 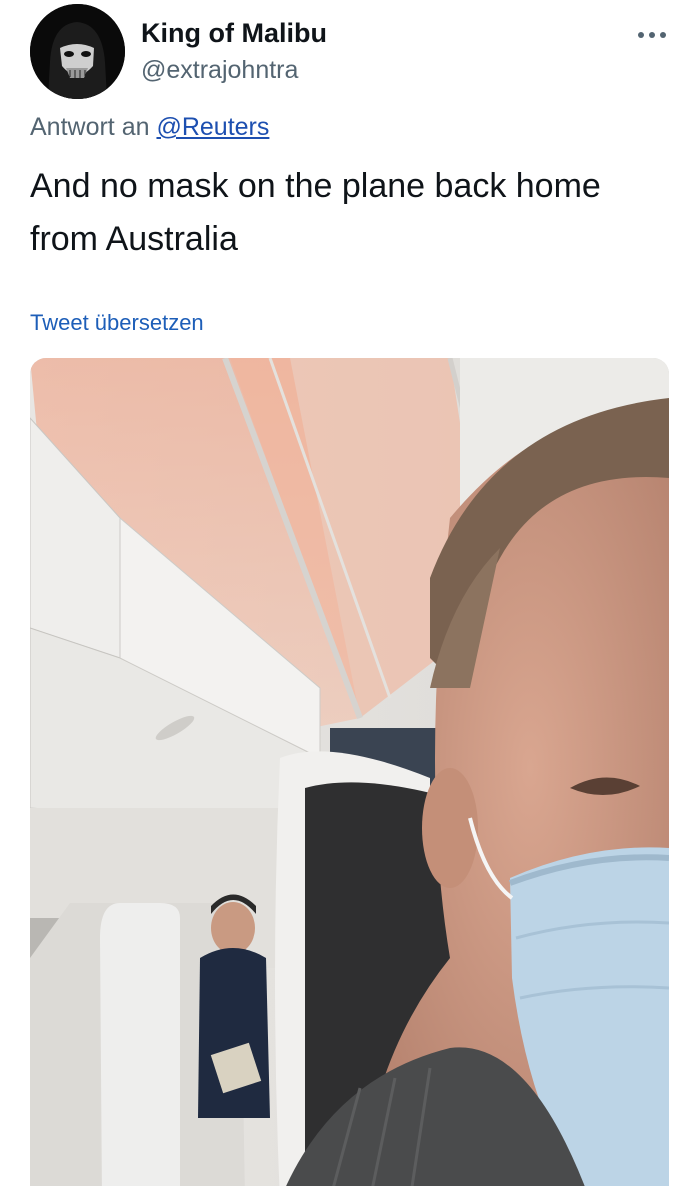 I want to click on more-options-button, so click(x=652, y=35).